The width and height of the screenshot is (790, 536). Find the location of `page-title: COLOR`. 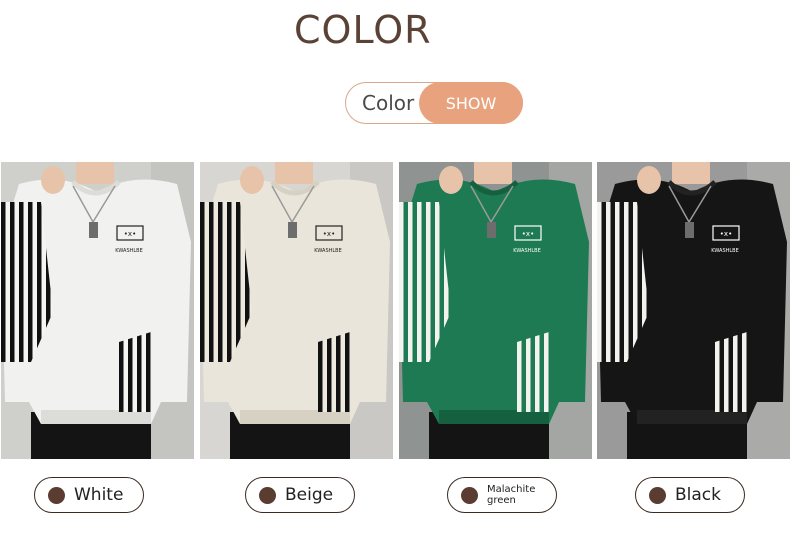

page-title: COLOR is located at coordinates (363, 30).